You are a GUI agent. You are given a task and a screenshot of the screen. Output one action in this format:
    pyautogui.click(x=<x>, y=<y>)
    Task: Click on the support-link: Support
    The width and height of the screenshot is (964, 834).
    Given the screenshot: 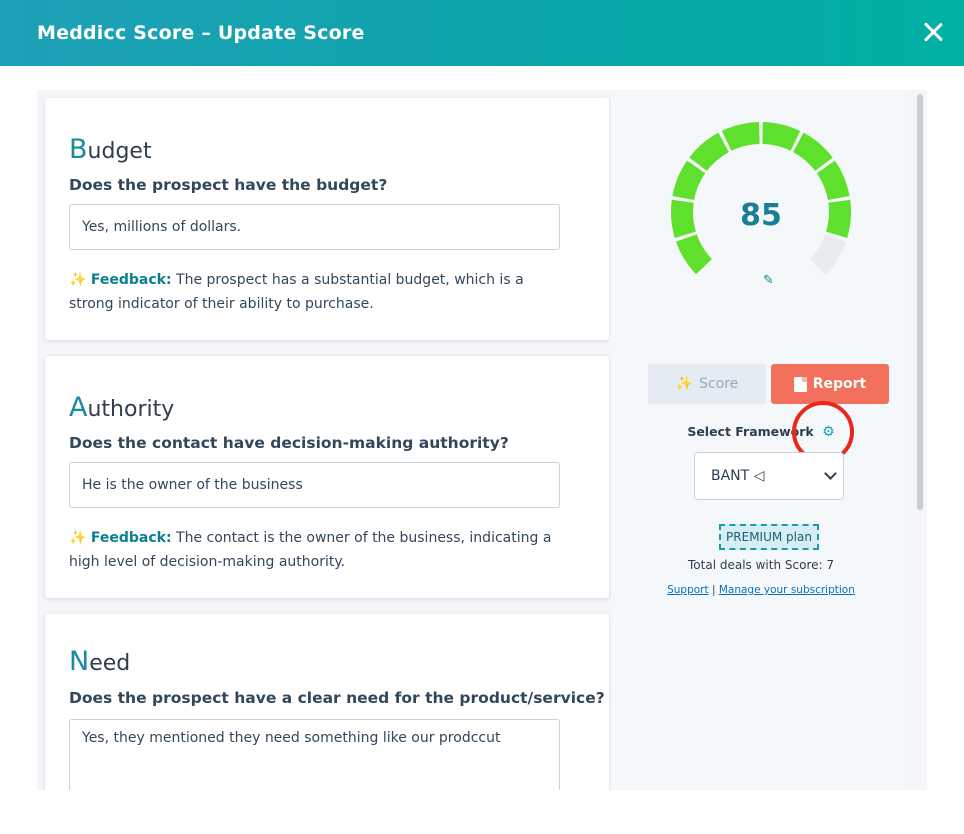 What is the action you would take?
    pyautogui.click(x=688, y=590)
    